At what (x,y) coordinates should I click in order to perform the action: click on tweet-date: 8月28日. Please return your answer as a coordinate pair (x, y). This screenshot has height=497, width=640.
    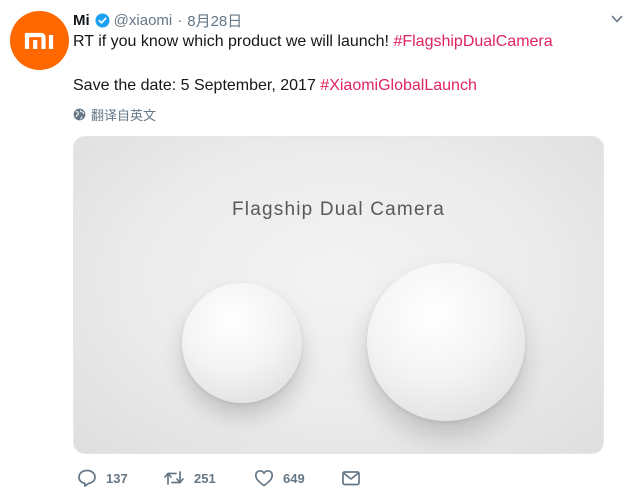
    Looking at the image, I should click on (214, 20).